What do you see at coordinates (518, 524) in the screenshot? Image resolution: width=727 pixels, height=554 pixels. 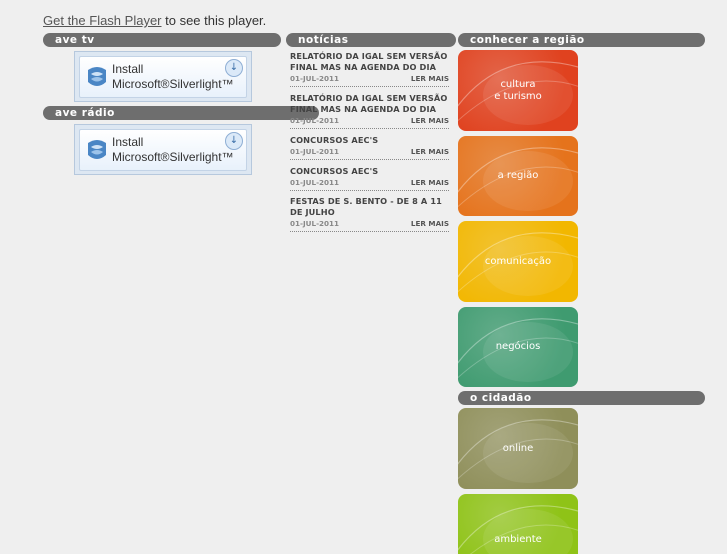 I see `tile-ambiente: ambiente` at bounding box center [518, 524].